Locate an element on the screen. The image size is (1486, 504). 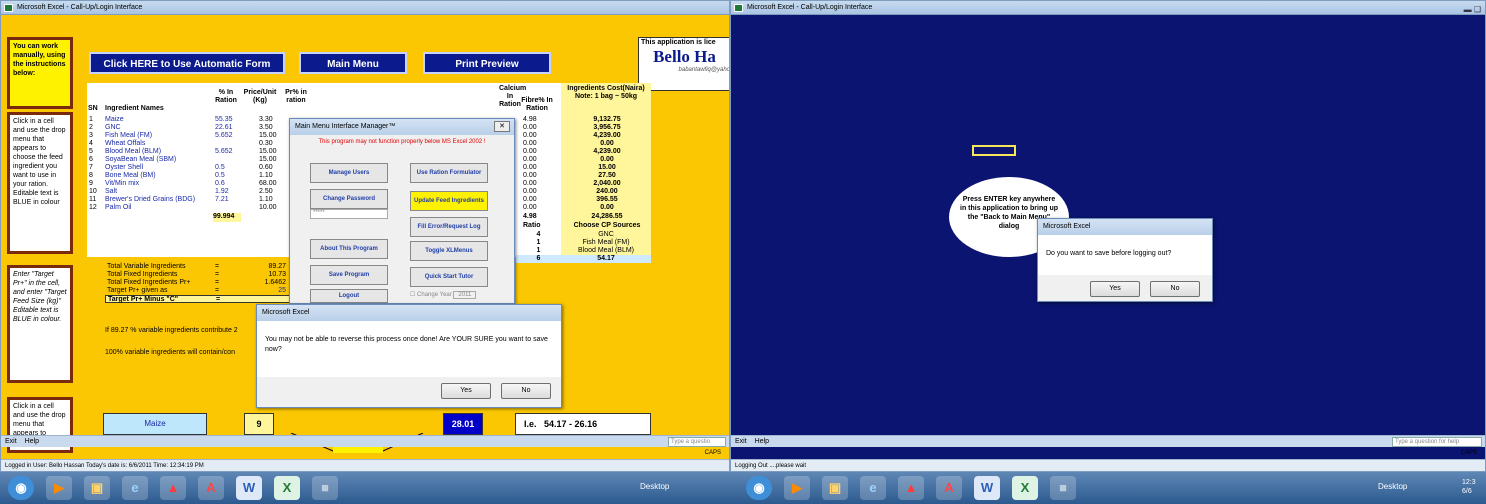
right-caps-indicator: CAPS is located at coordinates (1468, 453).